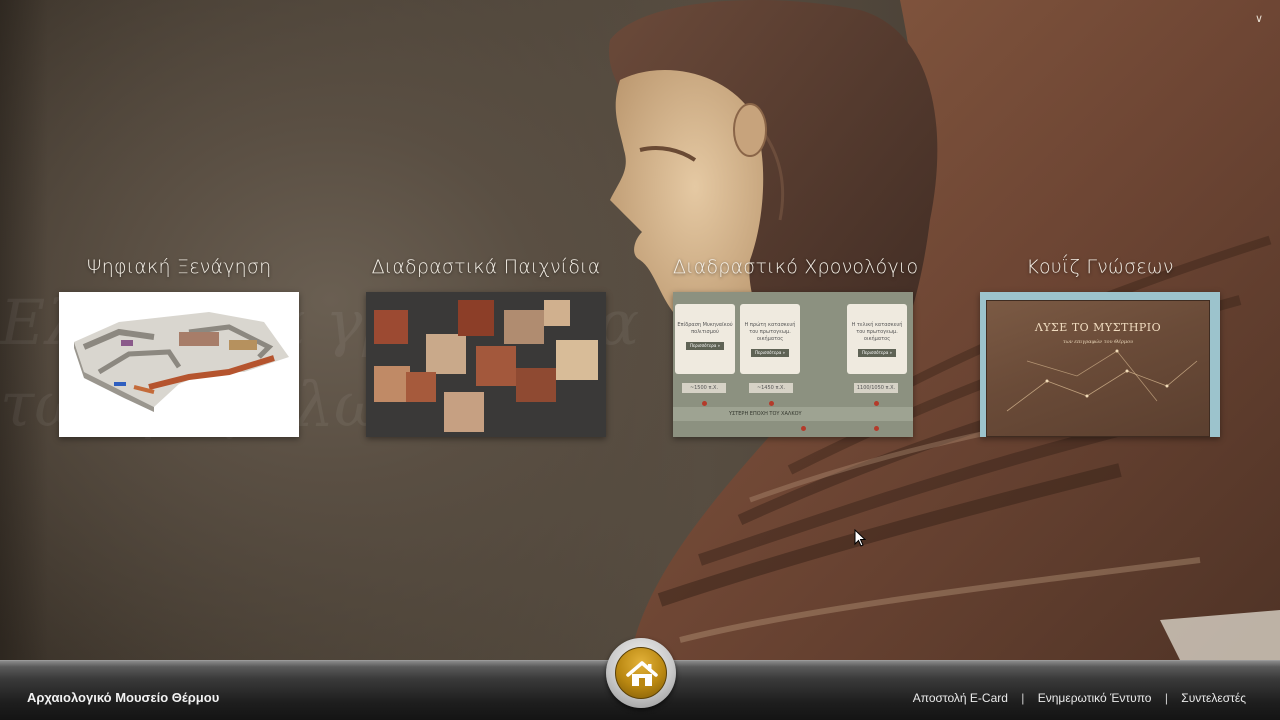 This screenshot has height=720, width=1280. Describe the element at coordinates (796, 267) in the screenshot. I see `tile-title: Διαδραστικό Χρονολόγιο` at that location.